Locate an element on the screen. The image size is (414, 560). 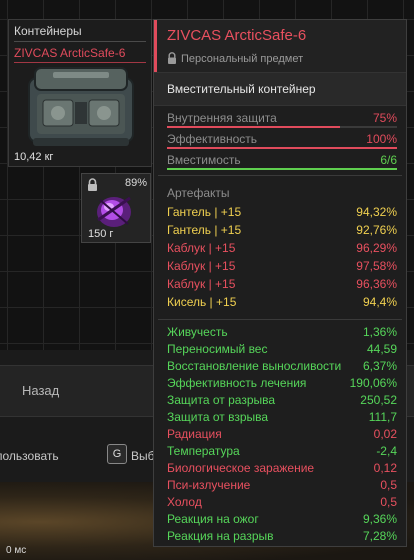
artifact-row: Гантель | +15 94,32% is located at coordinates (282, 213).